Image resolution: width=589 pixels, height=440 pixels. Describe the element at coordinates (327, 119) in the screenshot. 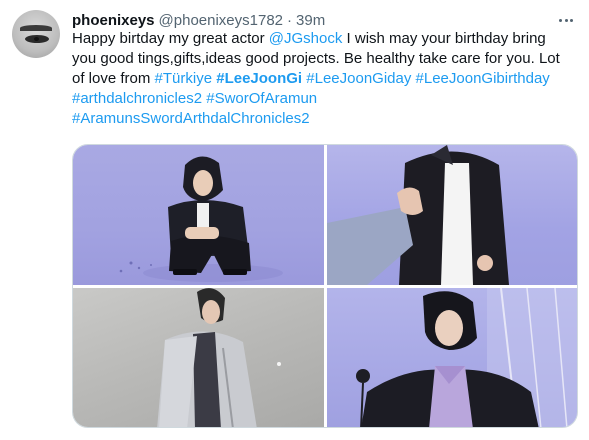

I see `tweet-text-line: #AramunsSwordArthdalChronicles2` at that location.